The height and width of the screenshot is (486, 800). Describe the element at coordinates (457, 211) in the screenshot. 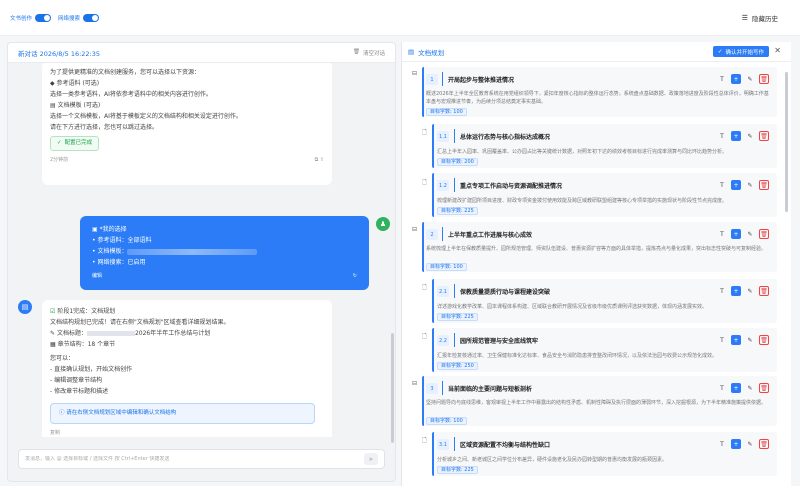

I see `word-count-tag: 目标字数: 225` at that location.